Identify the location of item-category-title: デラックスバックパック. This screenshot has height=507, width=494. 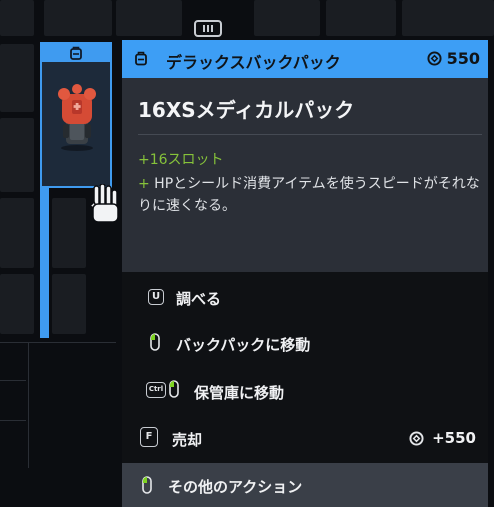
(253, 62).